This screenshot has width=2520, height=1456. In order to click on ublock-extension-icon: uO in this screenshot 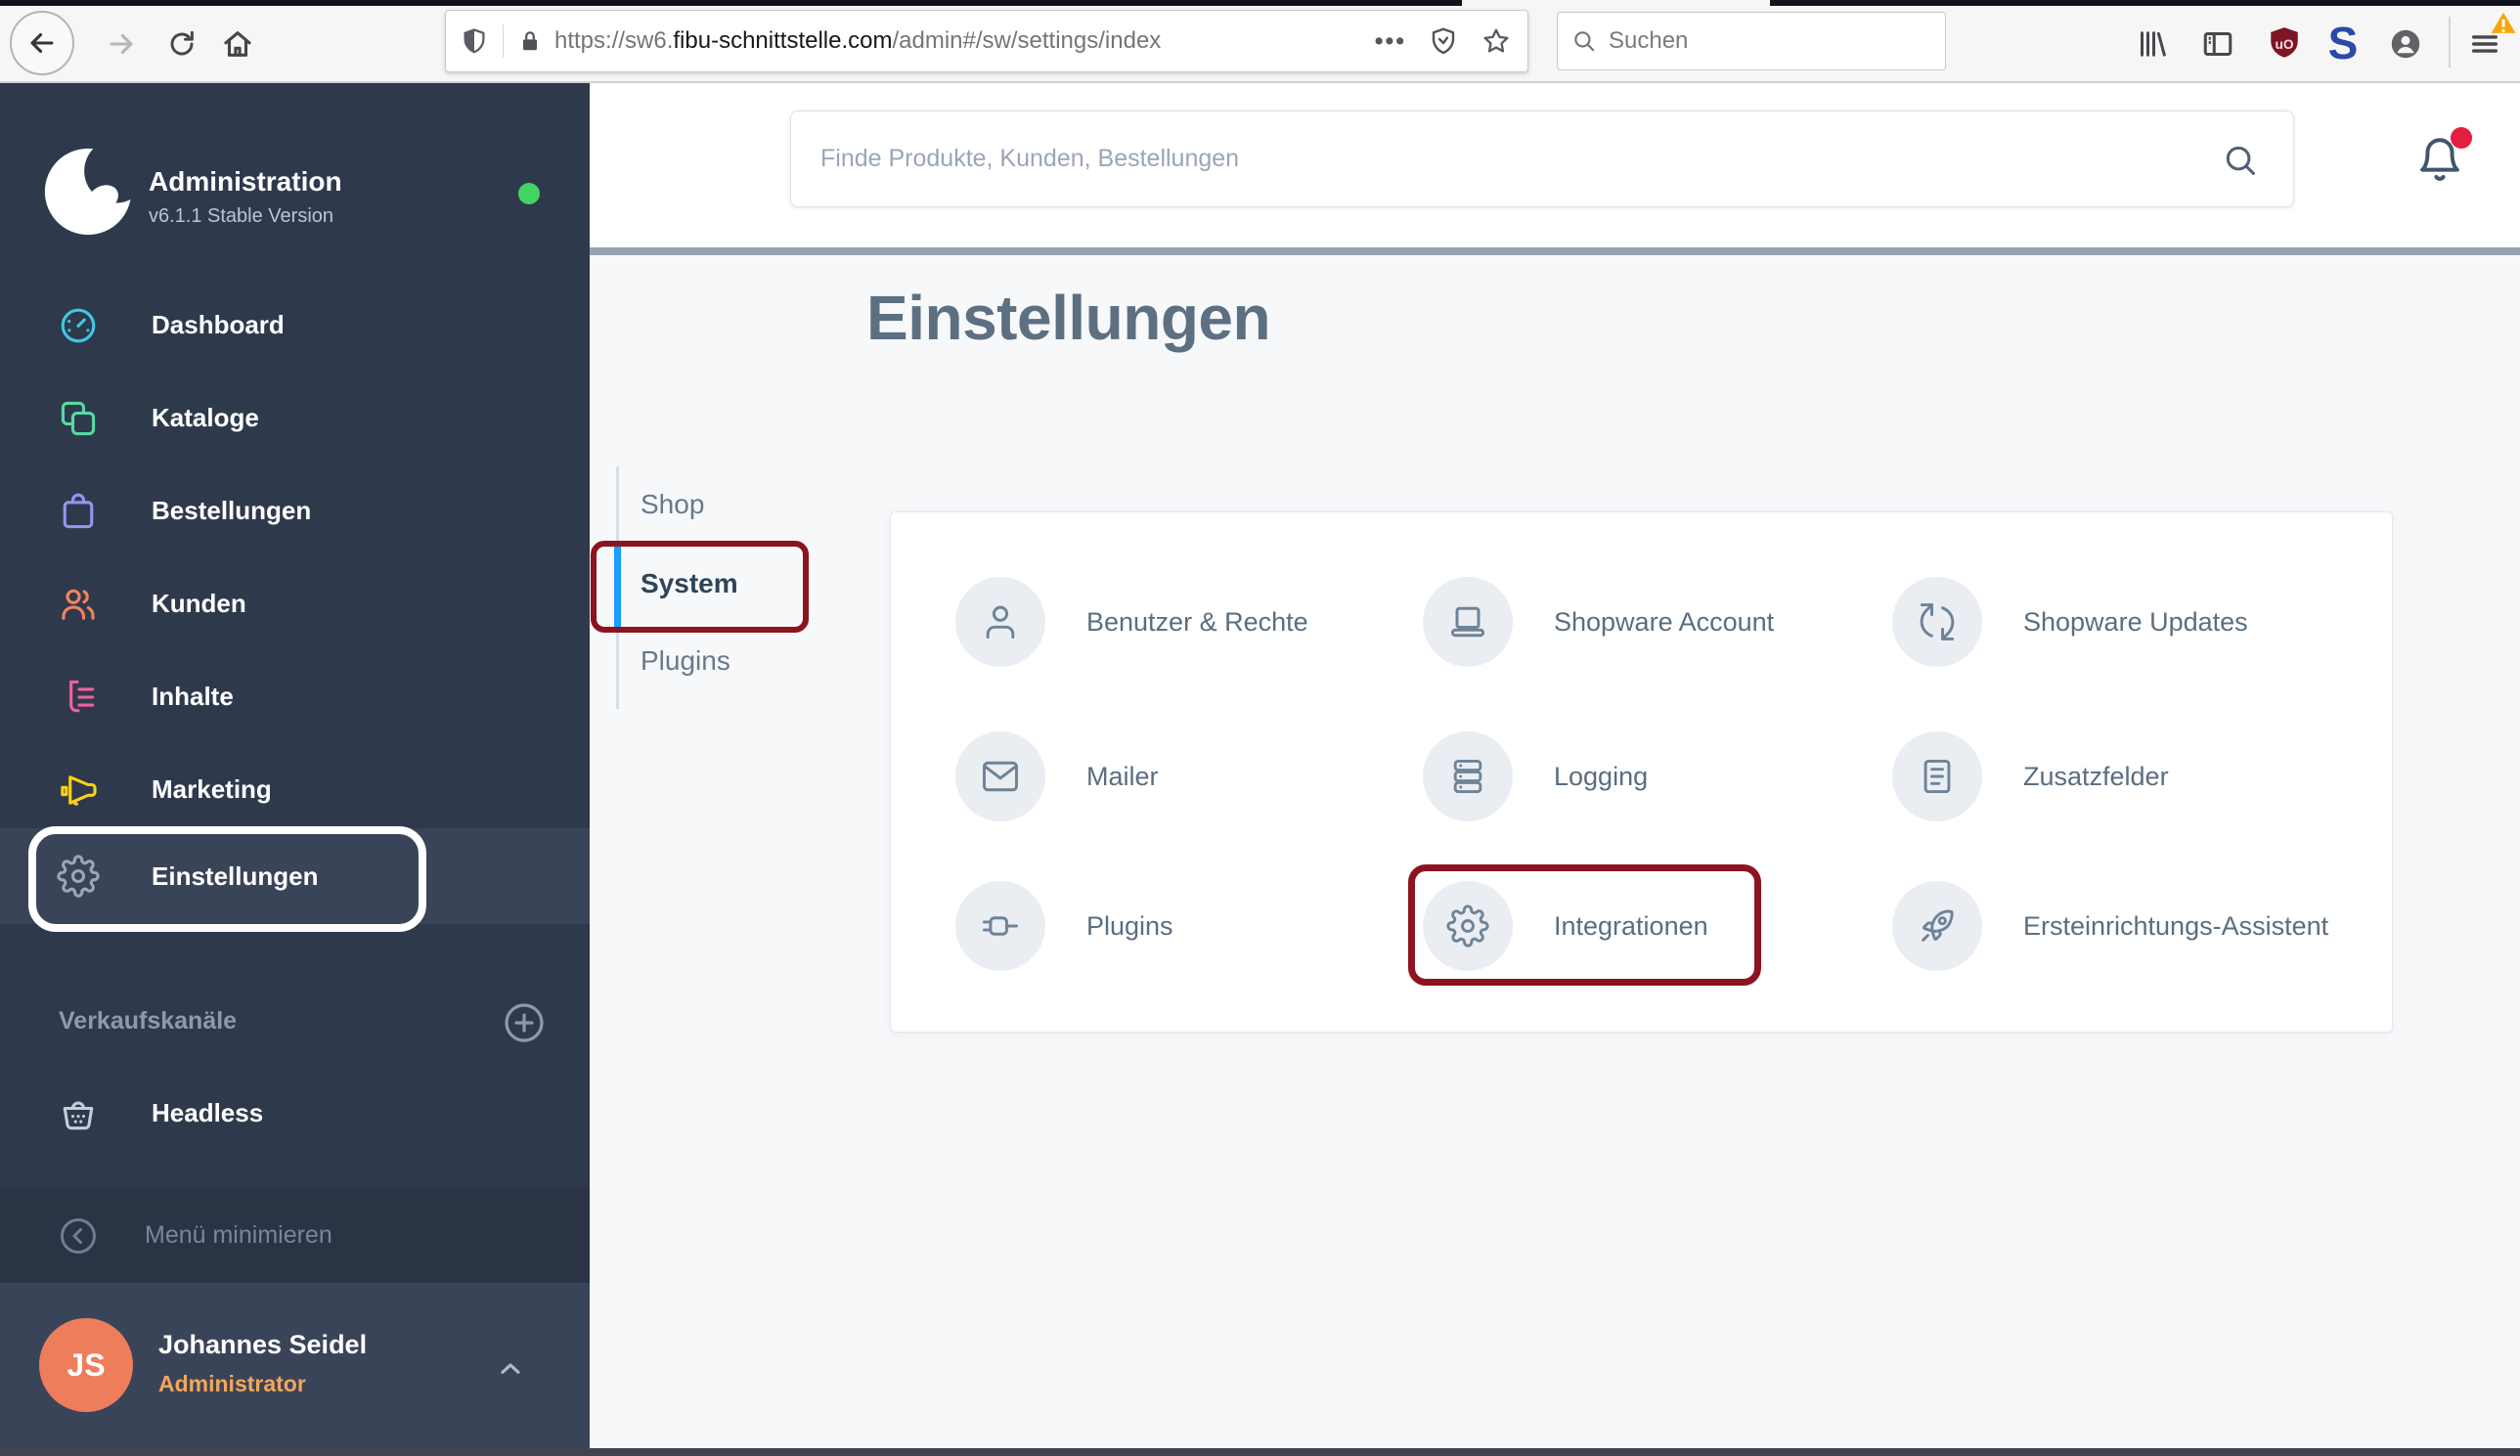, I will do `click(2284, 44)`.